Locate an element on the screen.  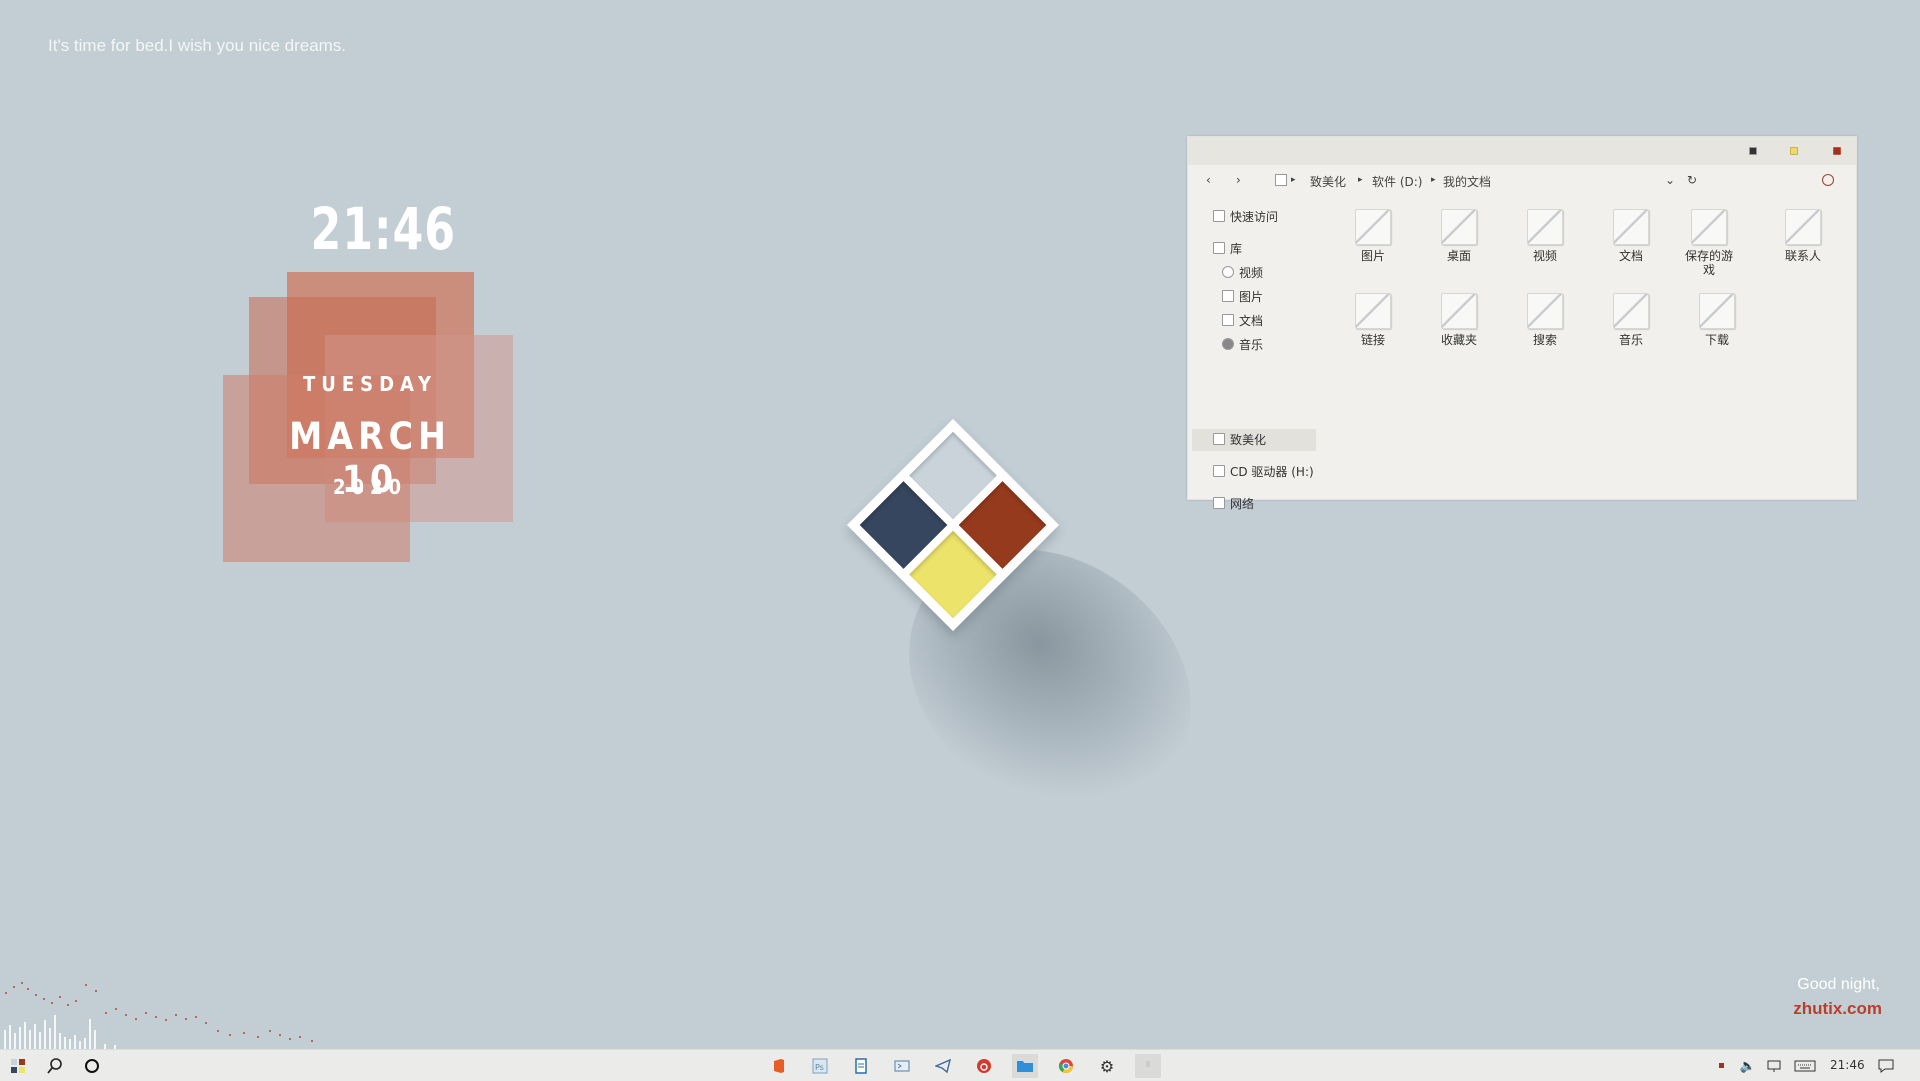
netease-music-icon is located at coordinates (984, 1066).